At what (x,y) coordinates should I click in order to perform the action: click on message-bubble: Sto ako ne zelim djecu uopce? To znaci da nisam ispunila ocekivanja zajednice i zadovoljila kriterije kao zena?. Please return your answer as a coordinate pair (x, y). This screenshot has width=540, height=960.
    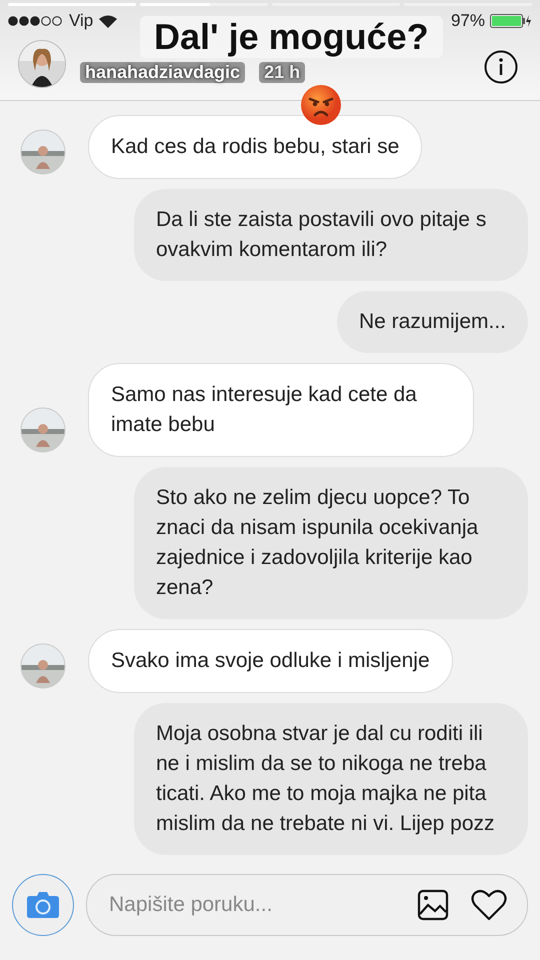
    Looking at the image, I should click on (331, 543).